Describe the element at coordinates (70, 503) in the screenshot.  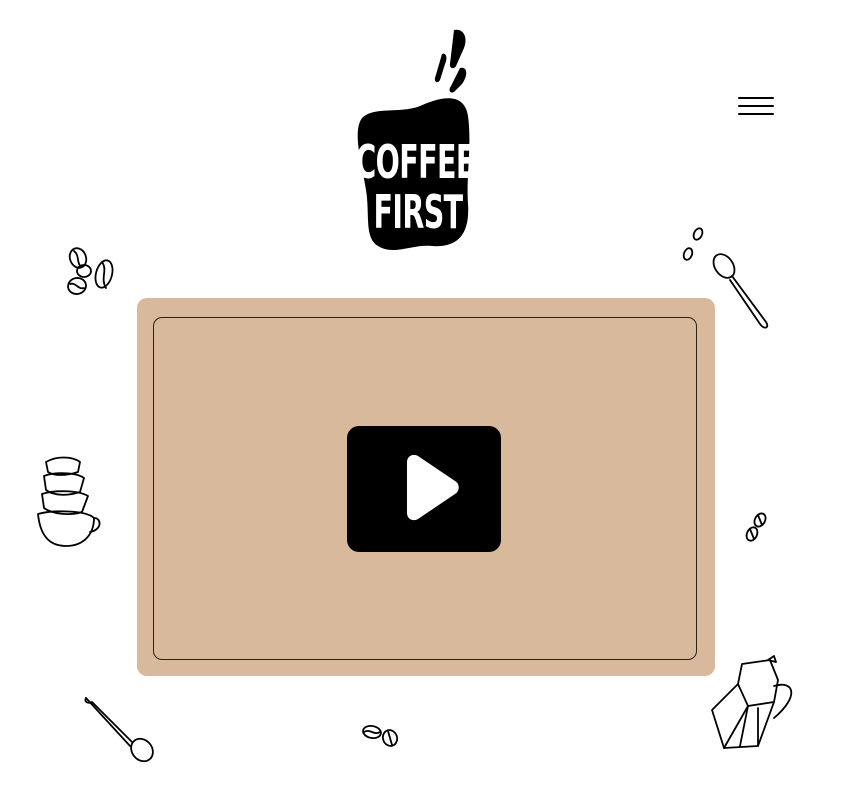
I see `stacked-cups-icon` at that location.